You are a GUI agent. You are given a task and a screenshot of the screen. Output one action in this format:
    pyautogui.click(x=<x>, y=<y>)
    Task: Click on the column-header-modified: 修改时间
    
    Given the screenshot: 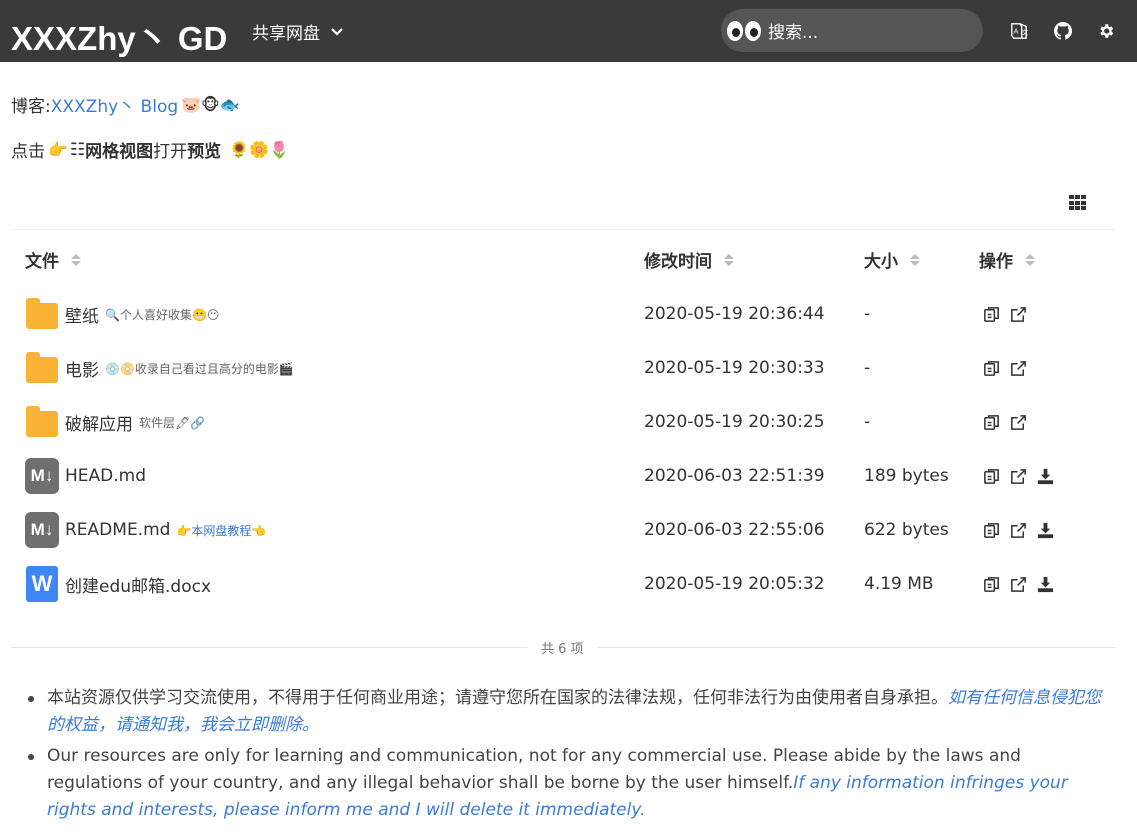 What is the action you would take?
    pyautogui.click(x=689, y=259)
    